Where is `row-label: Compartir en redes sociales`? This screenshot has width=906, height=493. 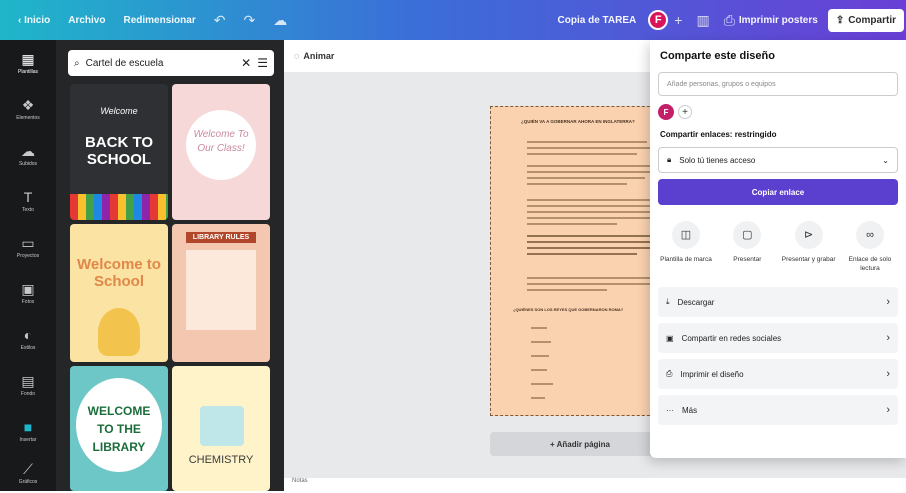 row-label: Compartir en redes sociales is located at coordinates (731, 338).